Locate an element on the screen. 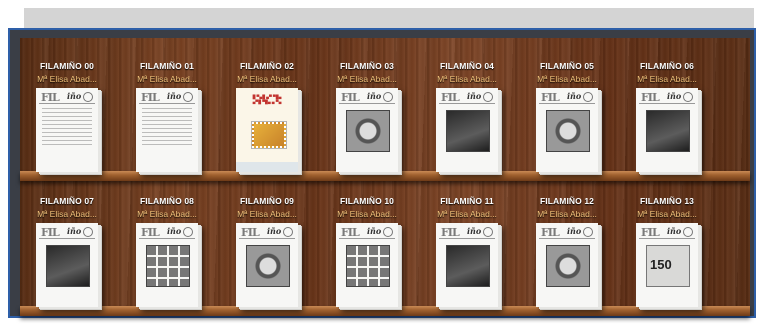  book-item: FILAMIÑO 07 Mª Elisa Abad... FIL iño is located at coordinates (67, 251).